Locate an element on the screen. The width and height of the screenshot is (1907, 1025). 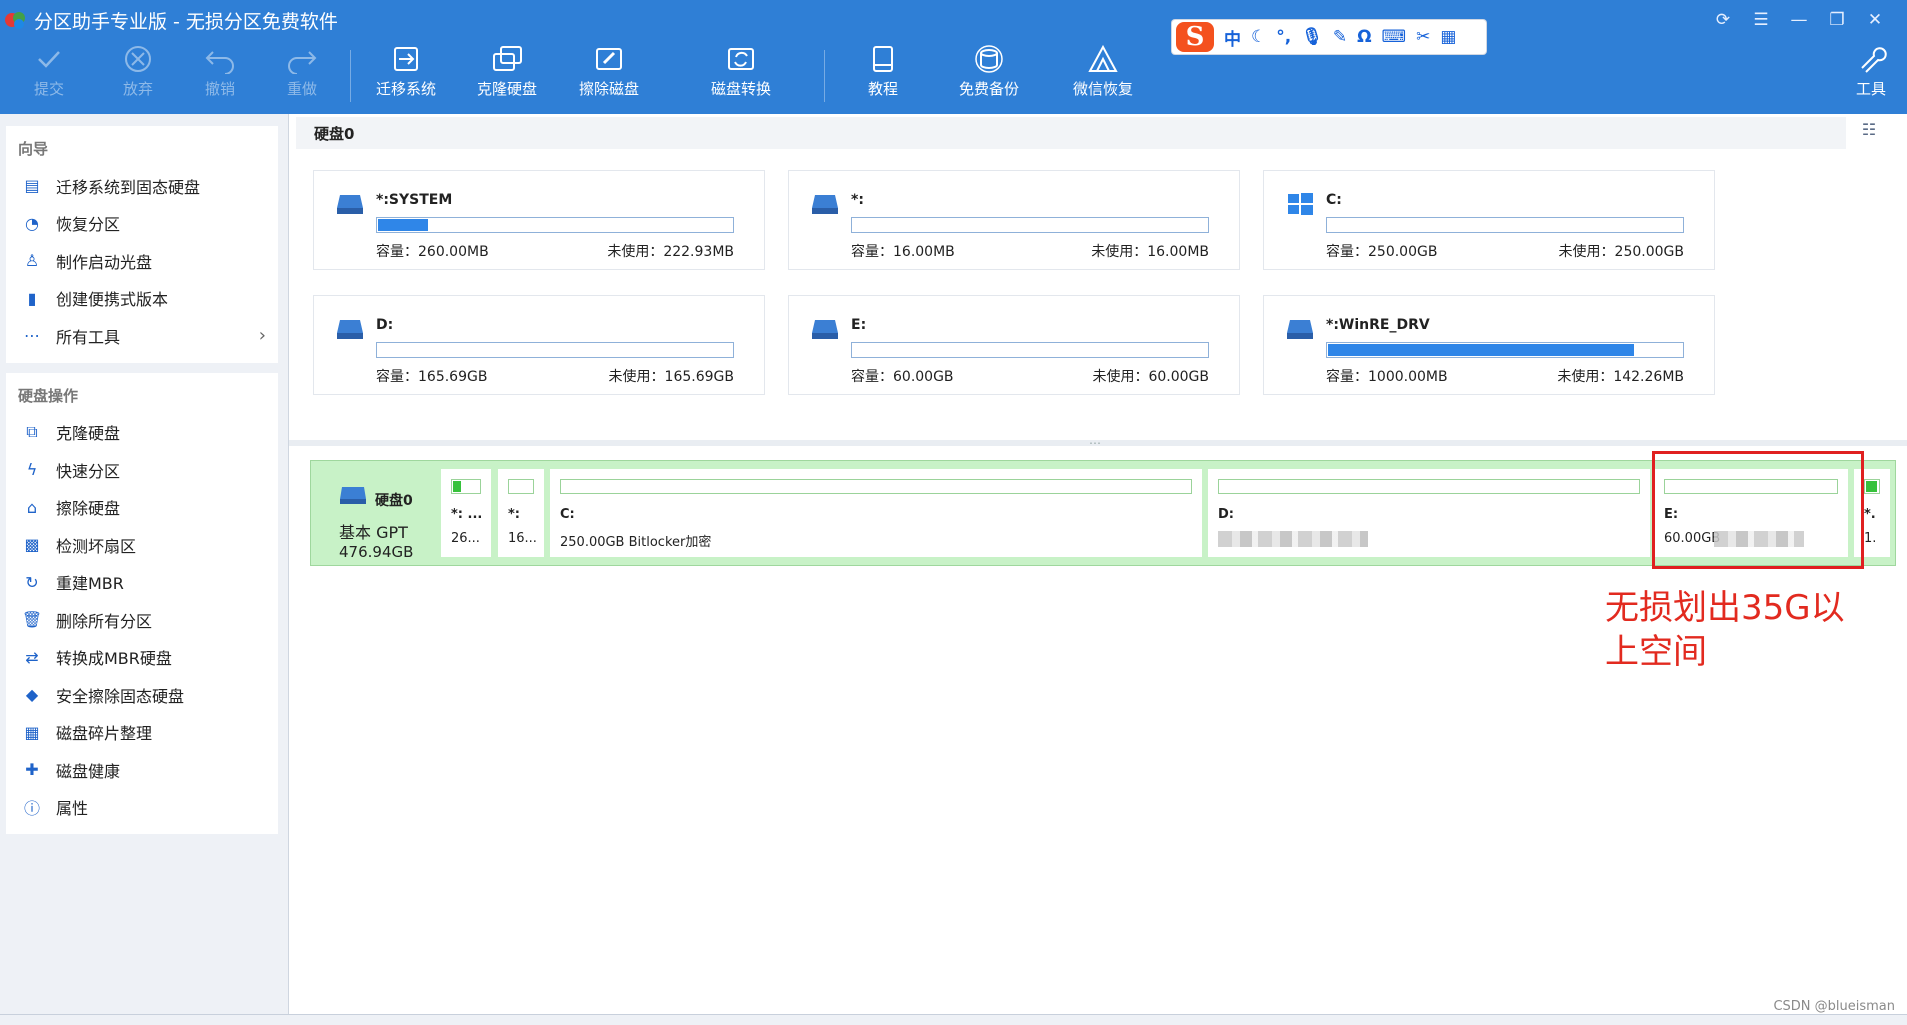
microphone-icon: 🎙 is located at coordinates (1312, 37).